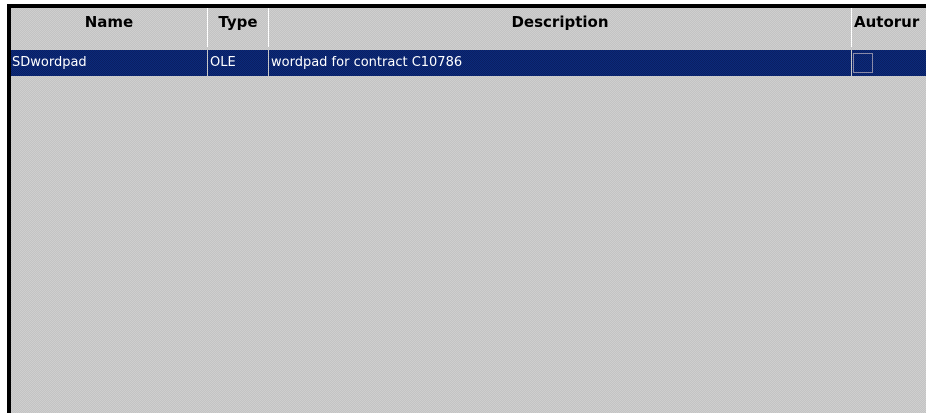 This screenshot has height=413, width=926. I want to click on table-header: Name Type Description Autorur, so click(468, 27).